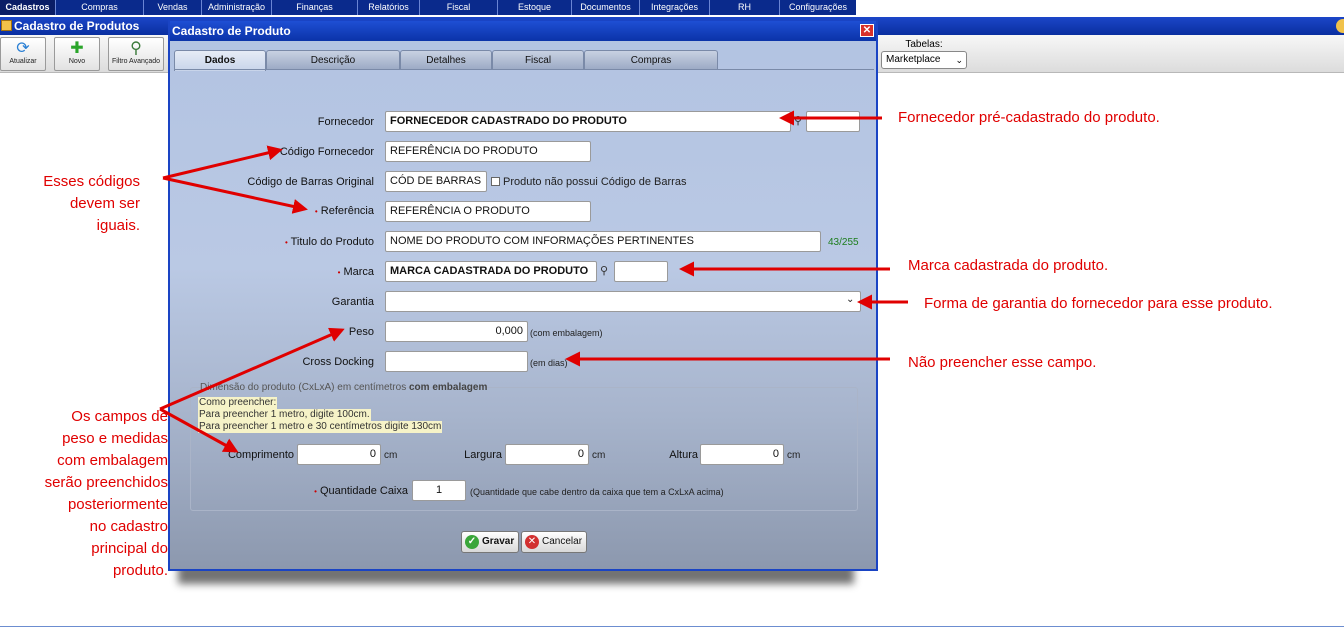 The image size is (1344, 630). I want to click on annotation-marca: Marca cadastrada do produto., so click(1008, 265).